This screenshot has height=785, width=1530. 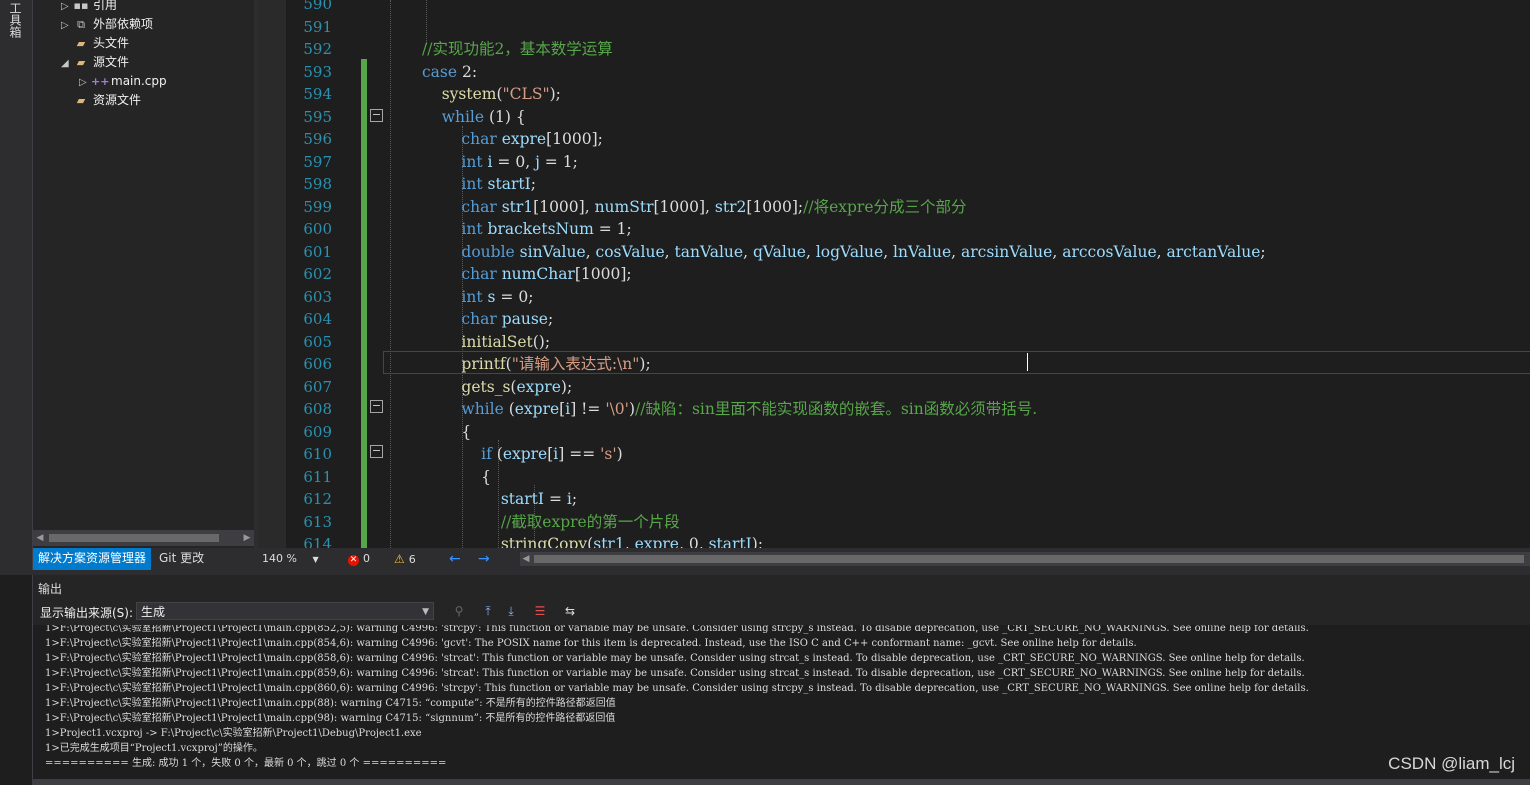 What do you see at coordinates (517, 386) in the screenshot?
I see `code-text: gets_s(expre);` at bounding box center [517, 386].